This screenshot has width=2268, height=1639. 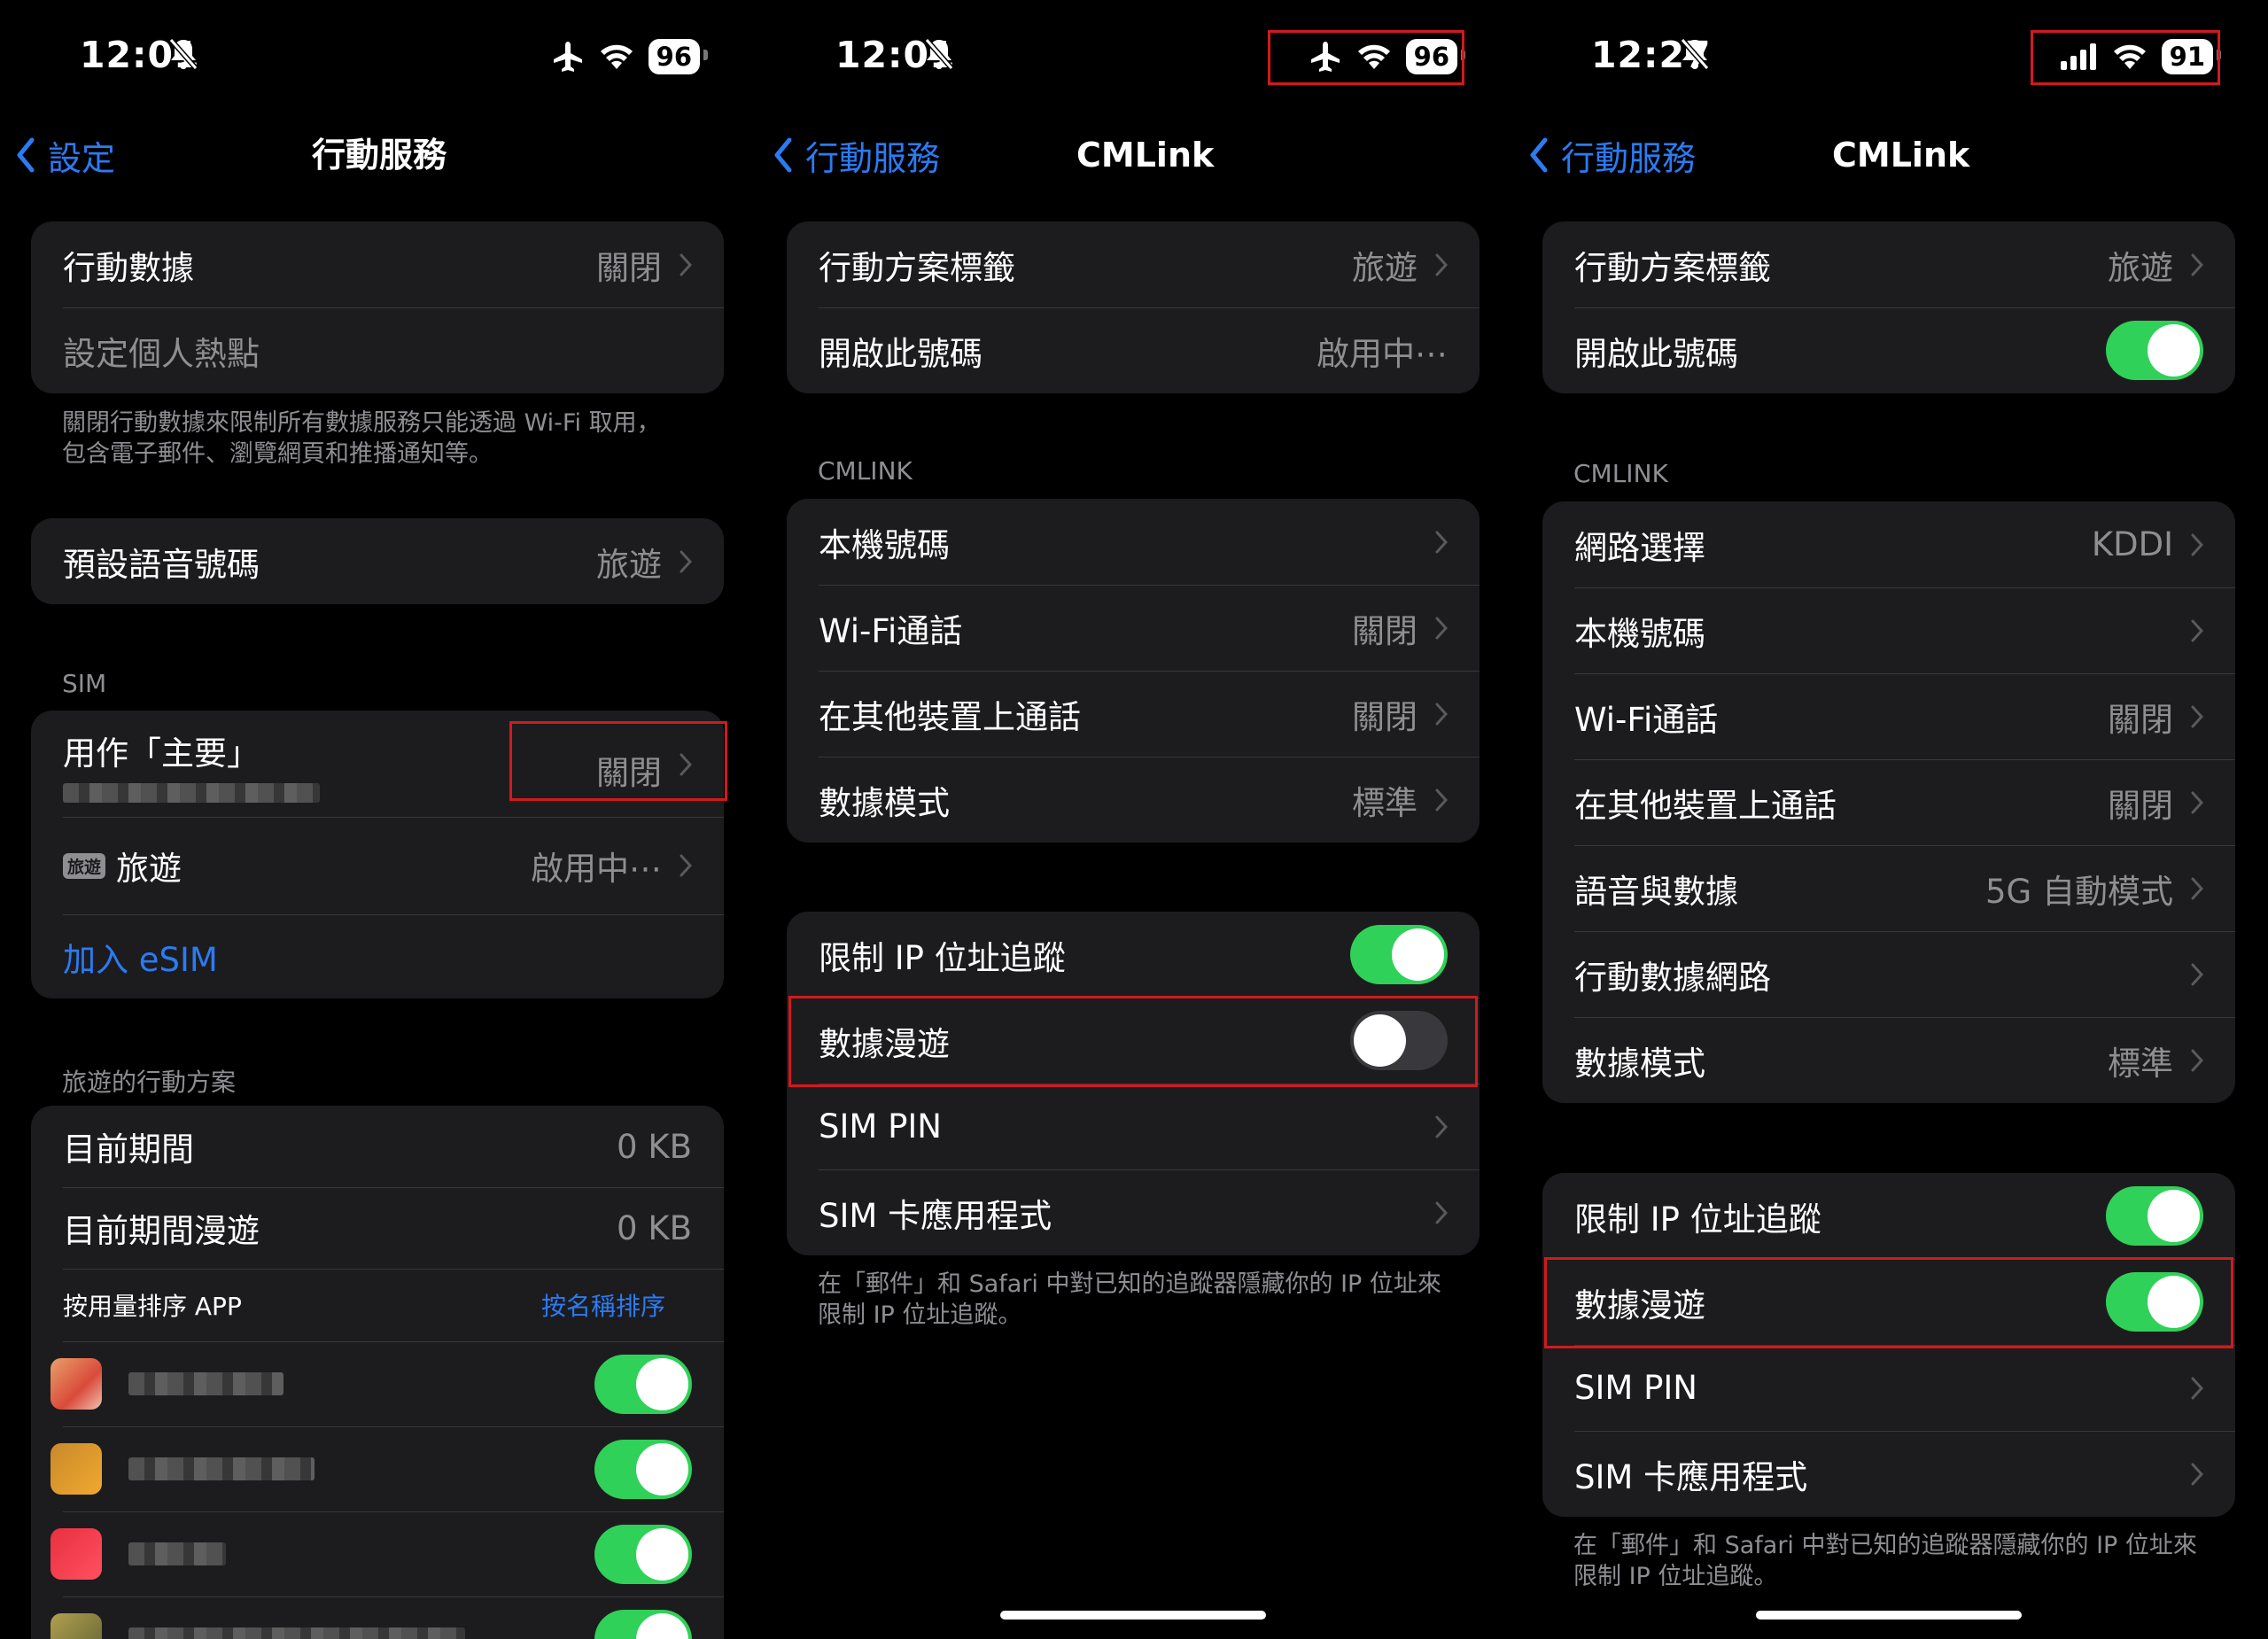 What do you see at coordinates (377, 865) in the screenshot?
I see `travel-sim-row: 旅遊 旅遊 啟用中⋯` at bounding box center [377, 865].